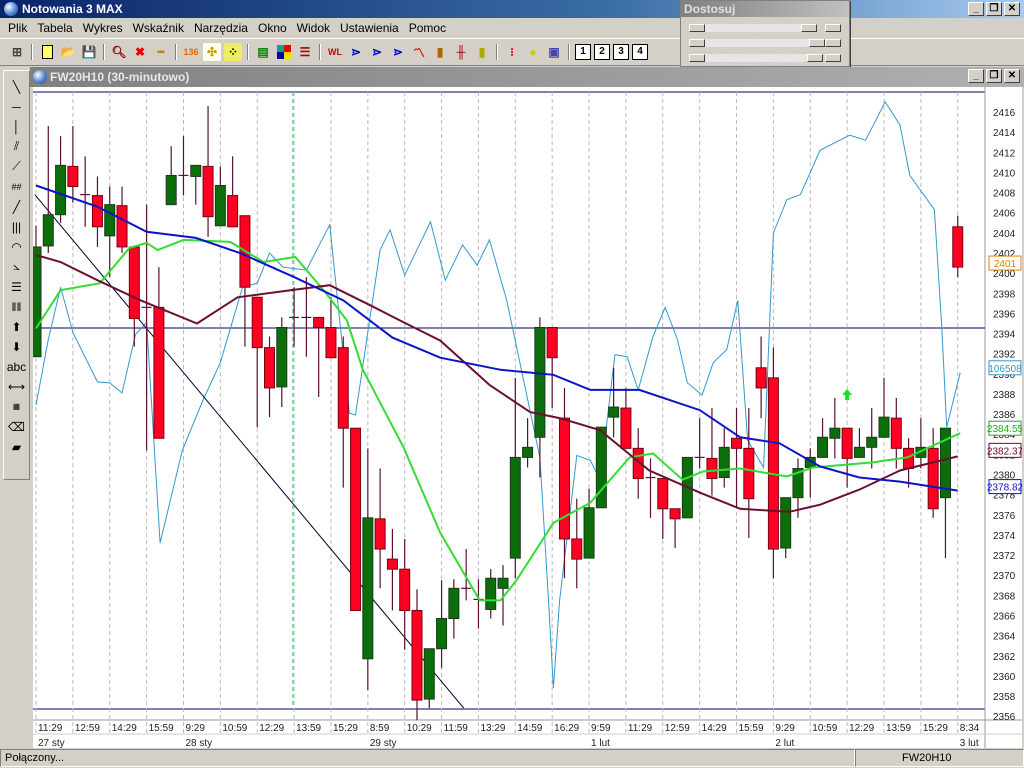  I want to click on arrow-up-icon: ⬆, so click(17, 326).